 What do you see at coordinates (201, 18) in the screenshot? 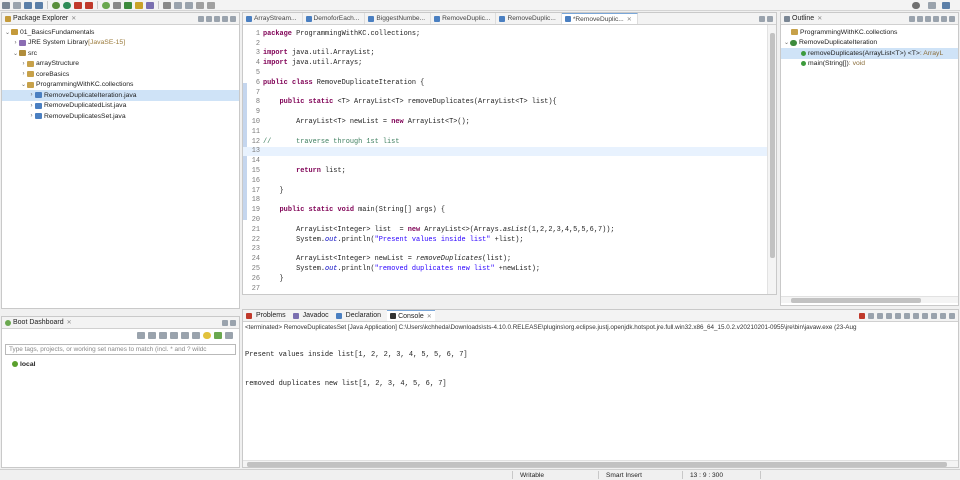
I see `collapse-all-icon` at bounding box center [201, 18].